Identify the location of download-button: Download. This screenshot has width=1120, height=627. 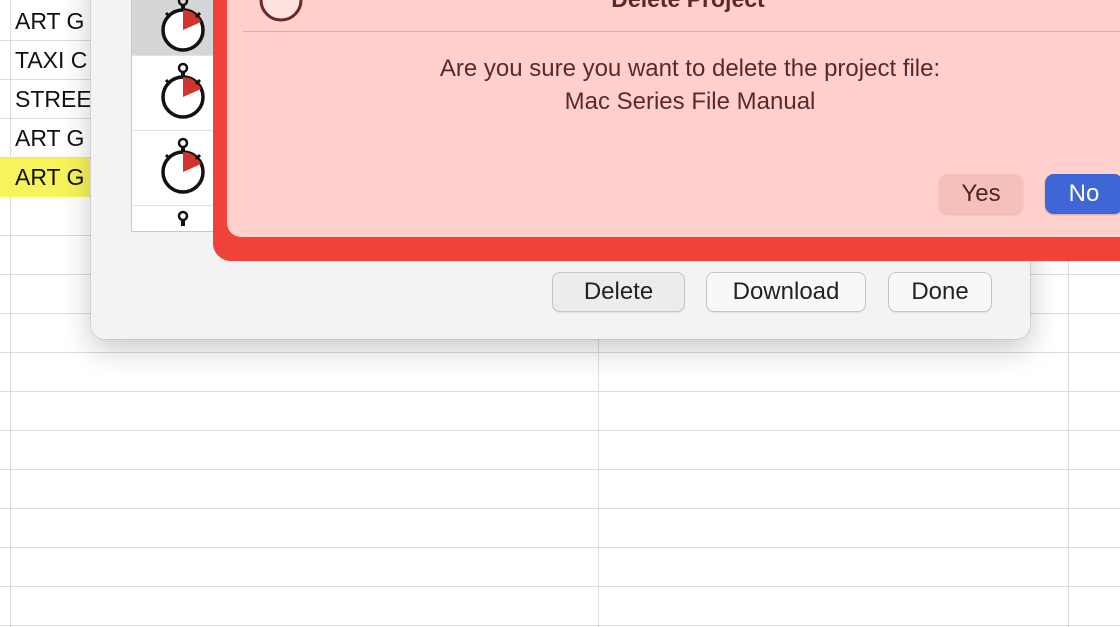
(786, 292).